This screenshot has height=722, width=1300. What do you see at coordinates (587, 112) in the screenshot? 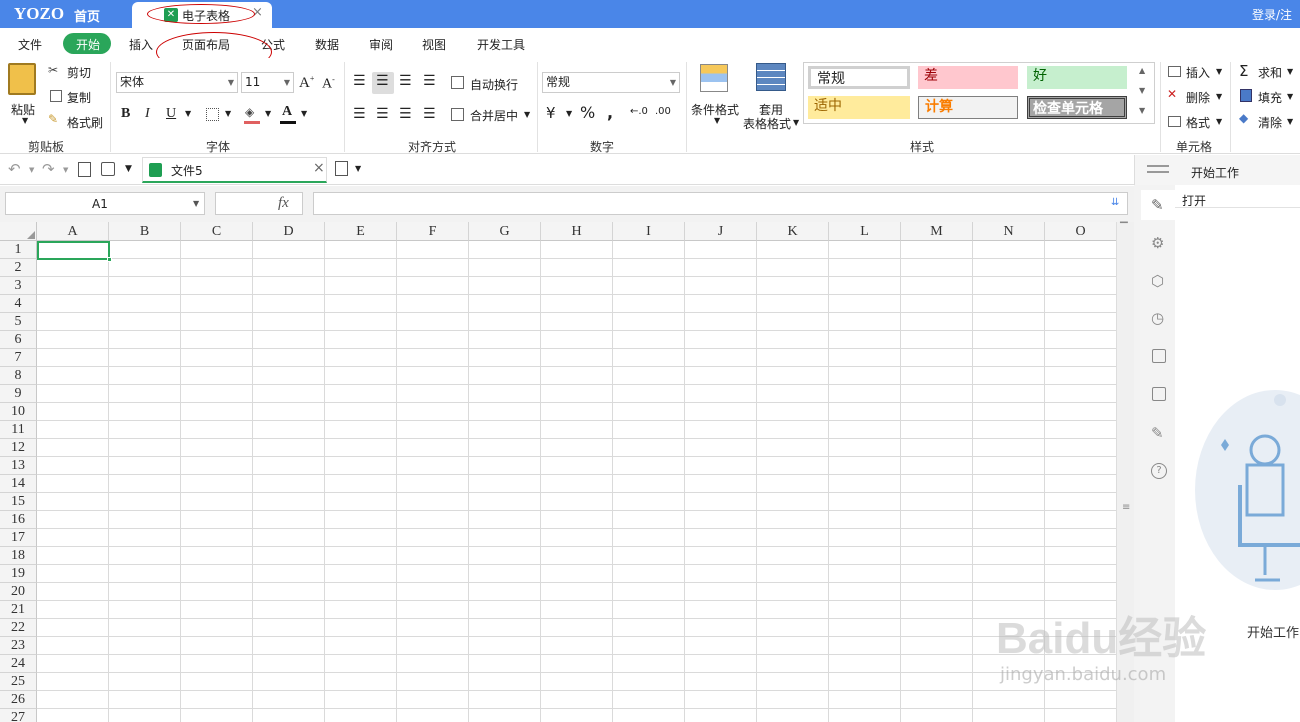
I see `percent-icon: %` at bounding box center [587, 112].